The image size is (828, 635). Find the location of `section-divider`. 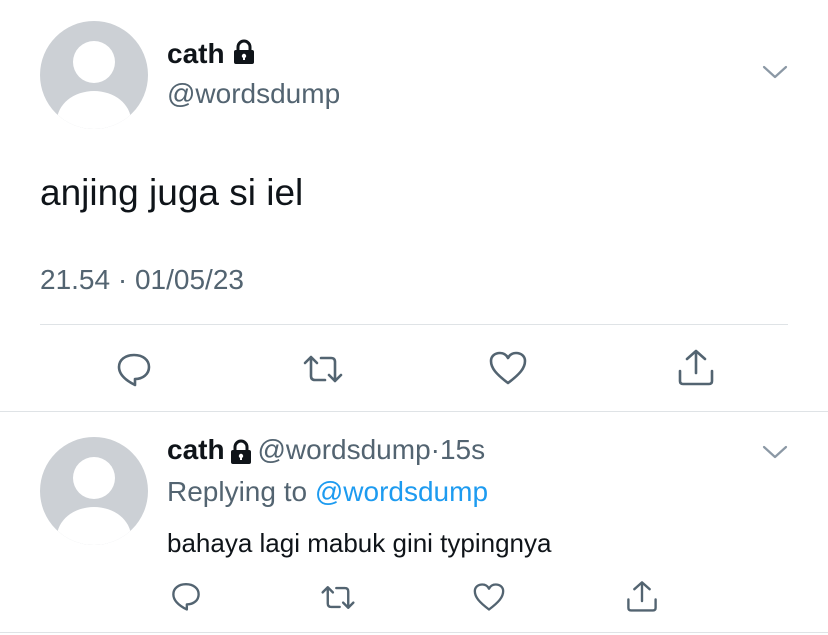

section-divider is located at coordinates (414, 411).